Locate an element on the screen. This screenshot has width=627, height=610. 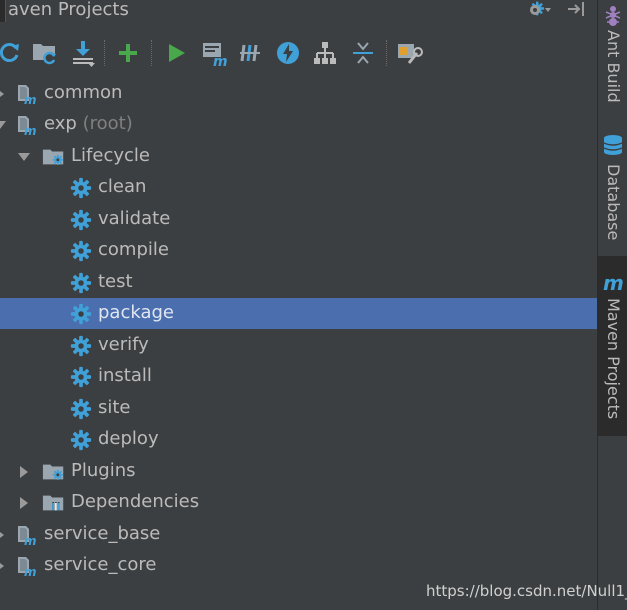
plugins-folder-icon is located at coordinates (54, 472).